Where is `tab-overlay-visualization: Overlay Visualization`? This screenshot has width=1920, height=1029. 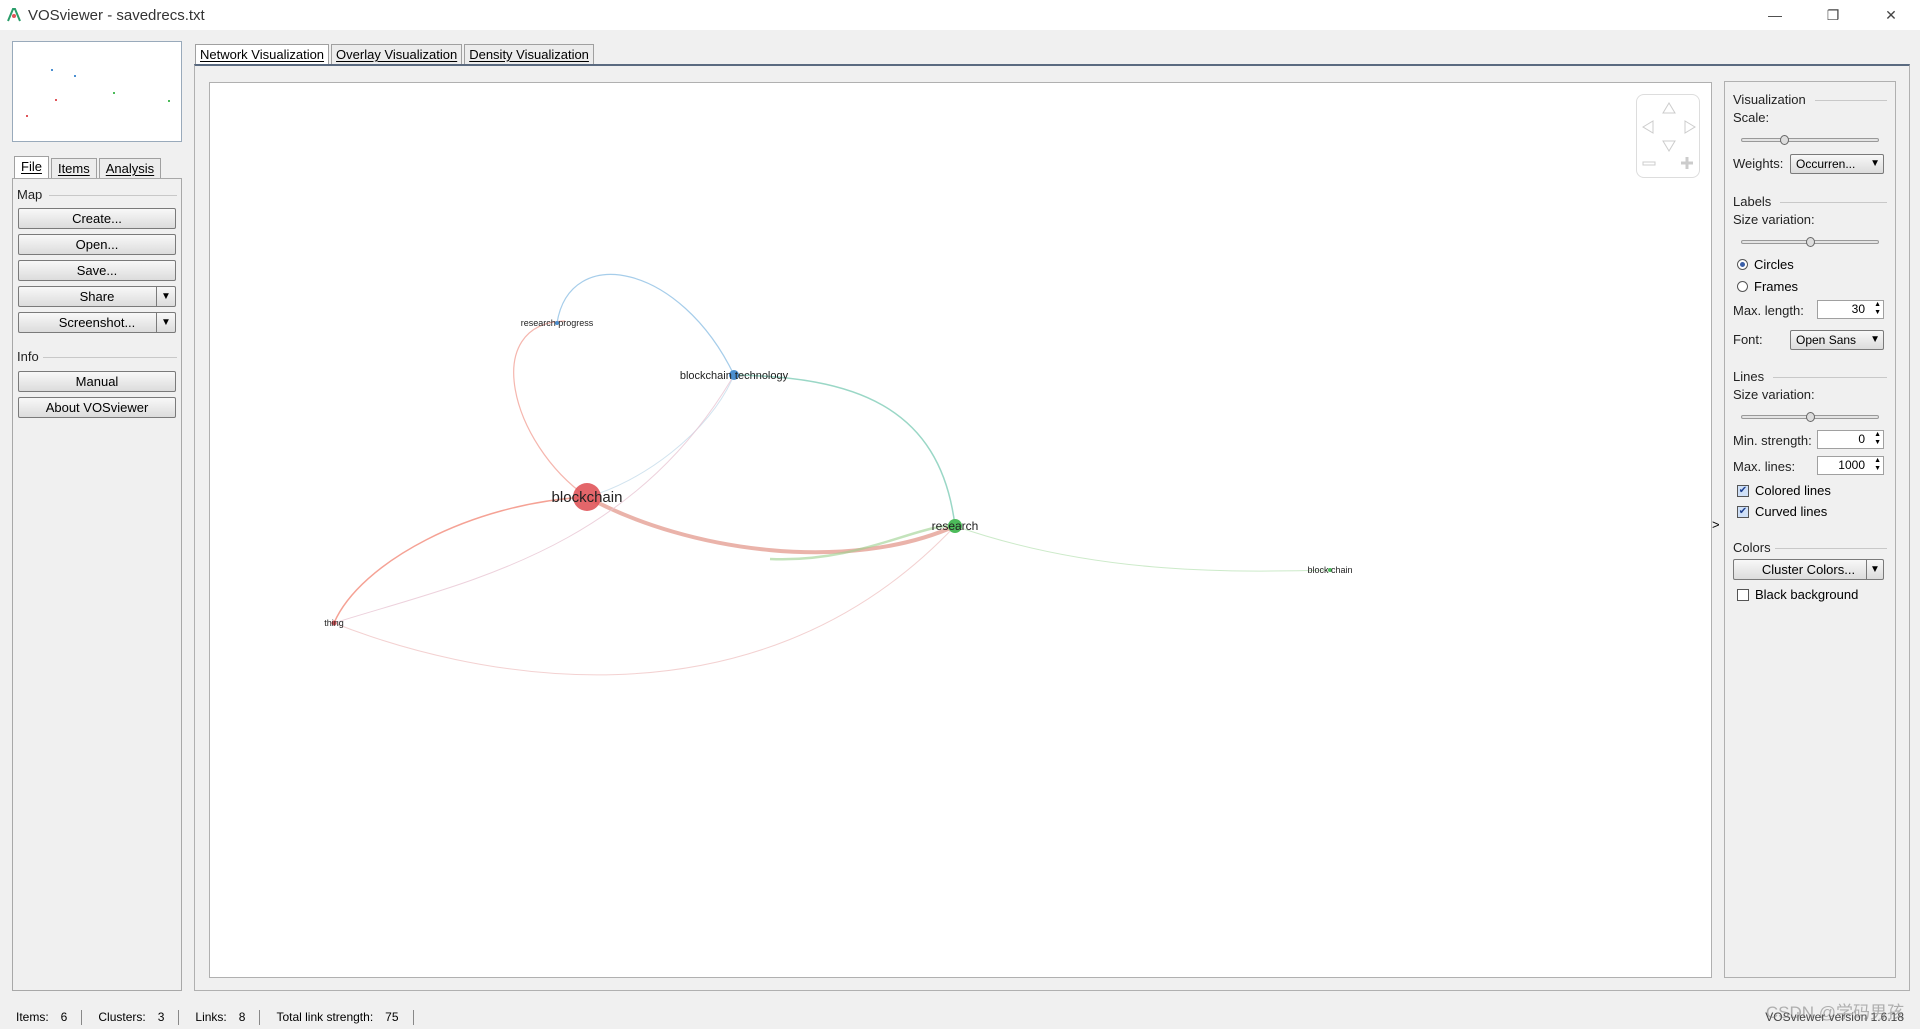 tab-overlay-visualization: Overlay Visualization is located at coordinates (397, 54).